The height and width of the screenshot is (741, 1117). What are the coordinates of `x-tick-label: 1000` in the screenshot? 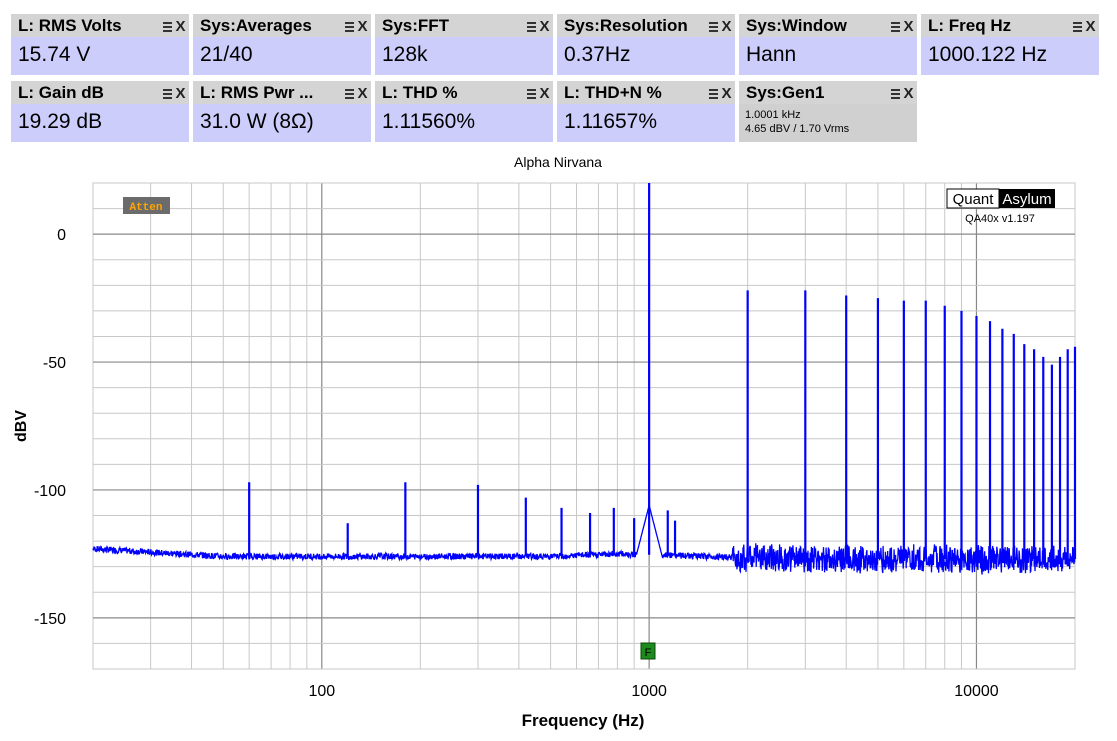 It's located at (649, 691).